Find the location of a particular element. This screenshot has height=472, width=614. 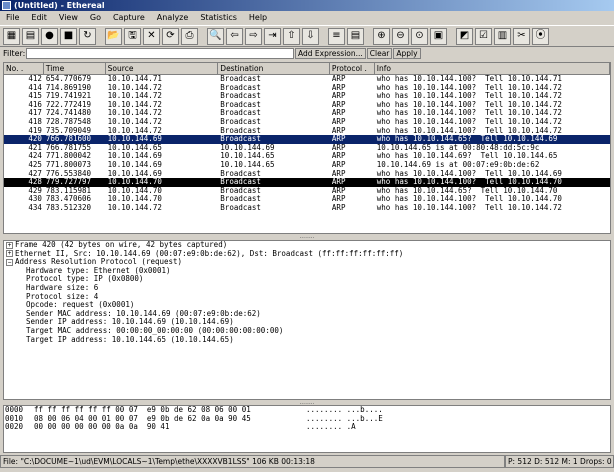

main-toolbar: ▦ ▤ ● ■ ↻ 📂 🖫 ✕ ⟳ ⎙ 🔍 ⇦ ⇨ ⇥ ⇧ ⇩ ≡ ▤ ⊕ ⊖ ⊙ ▣ ◩ ☑ ▥ ✂ ⦿ is located at coordinates (307, 36).